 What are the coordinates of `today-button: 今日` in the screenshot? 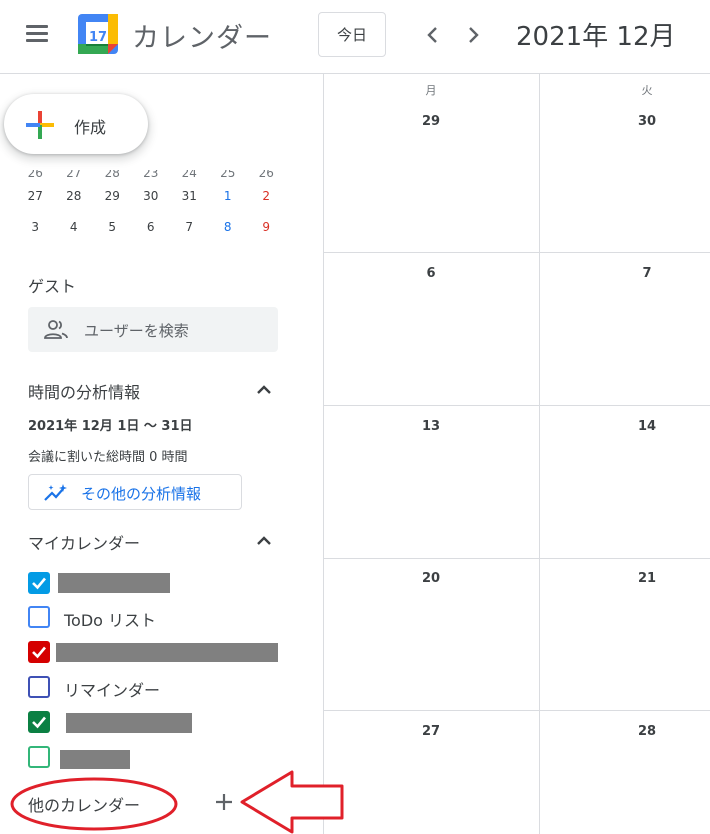 It's located at (352, 34).